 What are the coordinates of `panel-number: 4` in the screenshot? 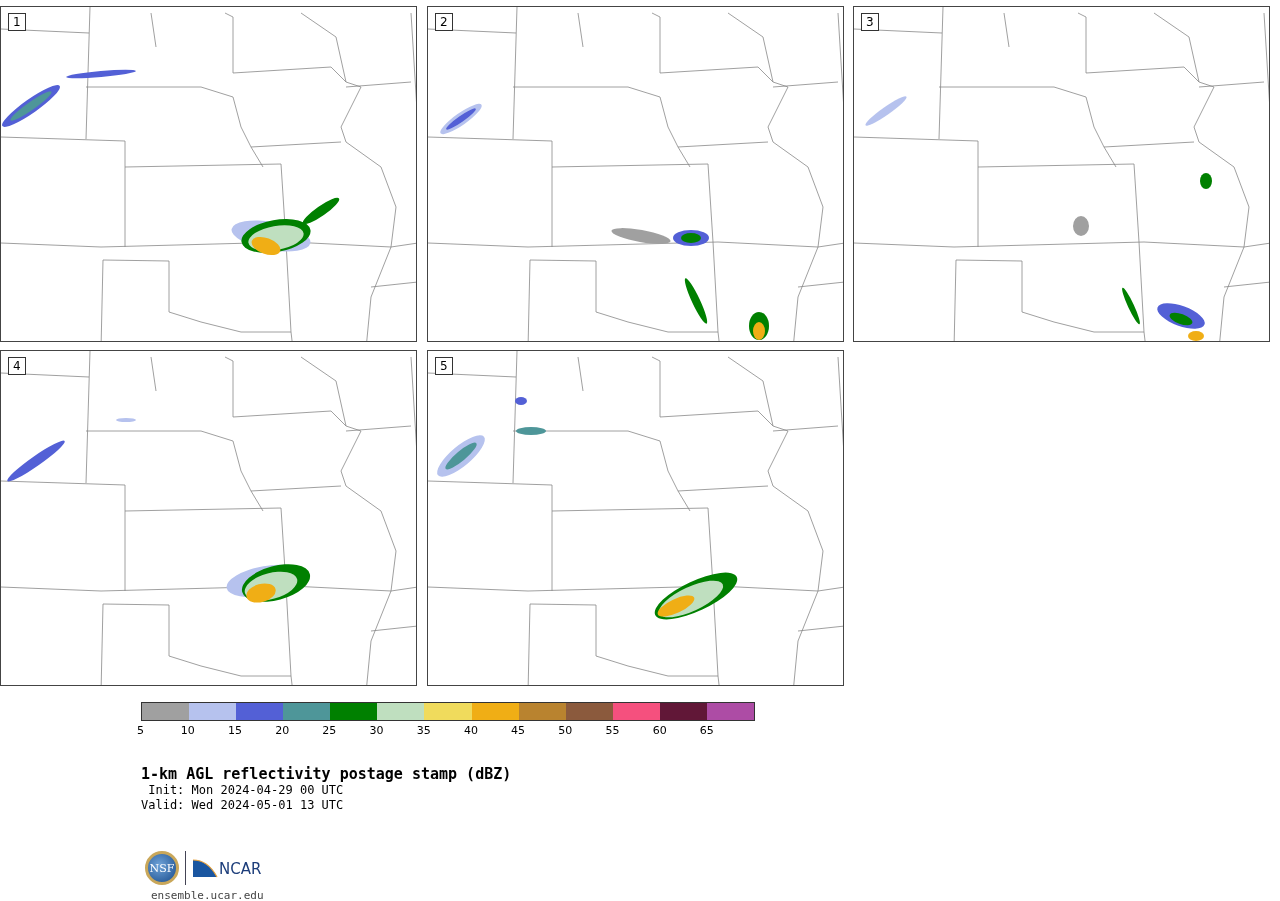 It's located at (17, 366).